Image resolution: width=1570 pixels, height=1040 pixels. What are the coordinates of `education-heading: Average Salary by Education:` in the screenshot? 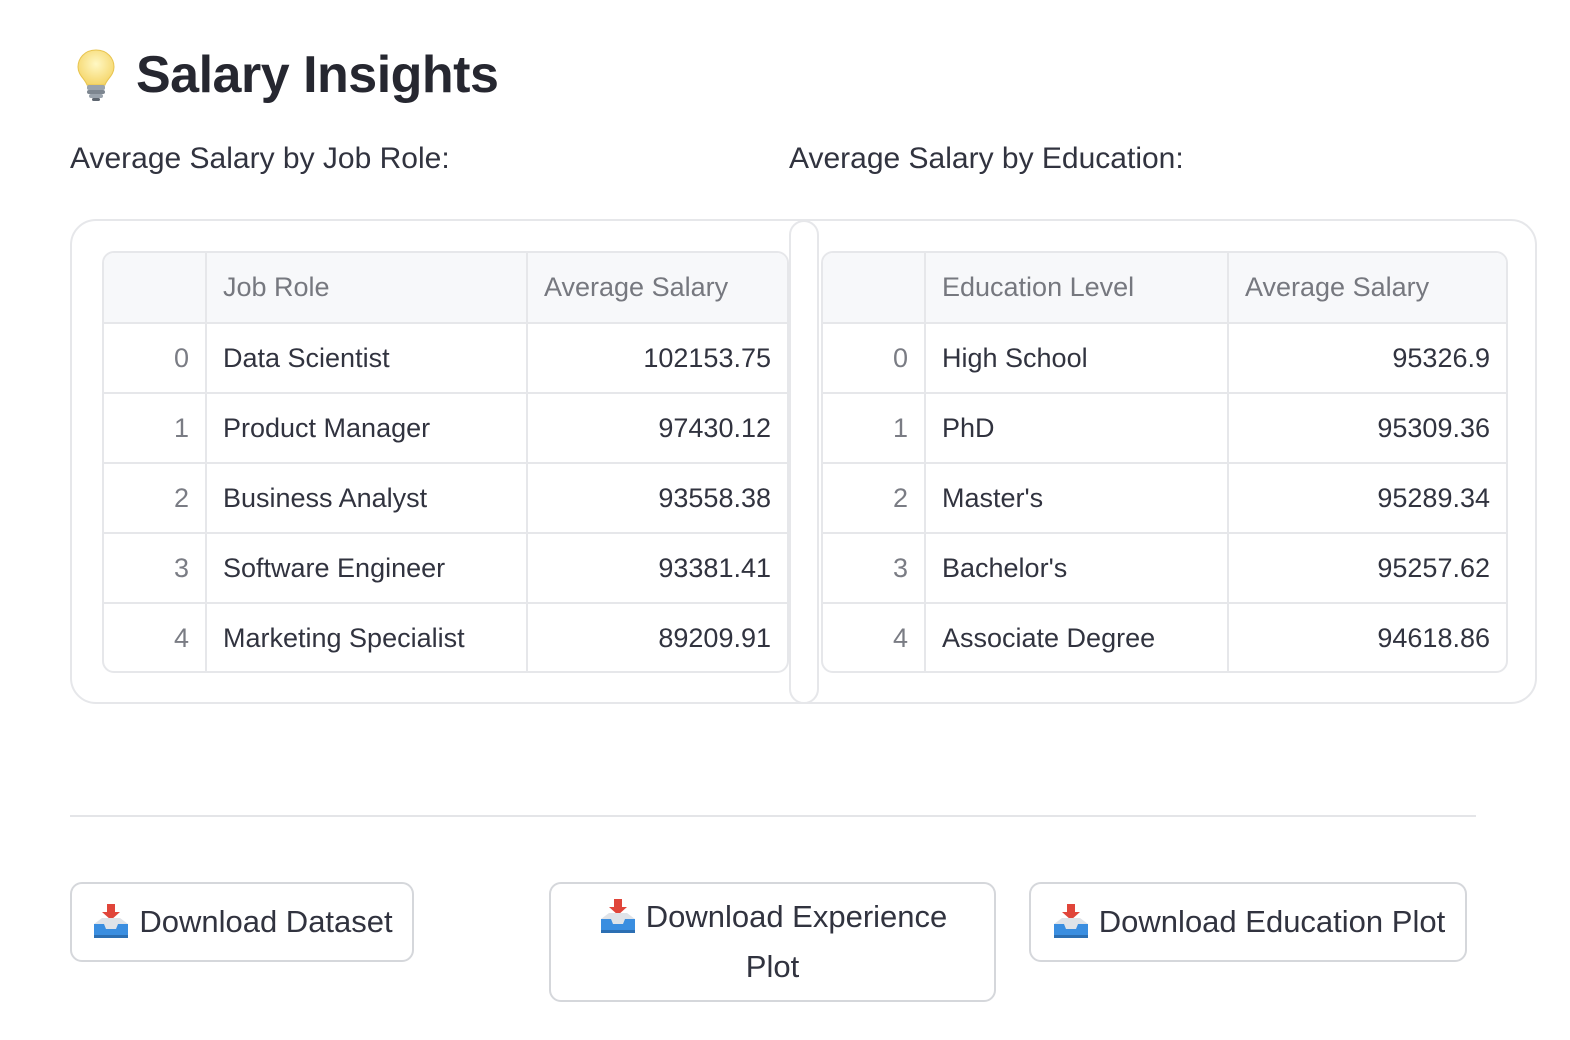 It's located at (986, 158).